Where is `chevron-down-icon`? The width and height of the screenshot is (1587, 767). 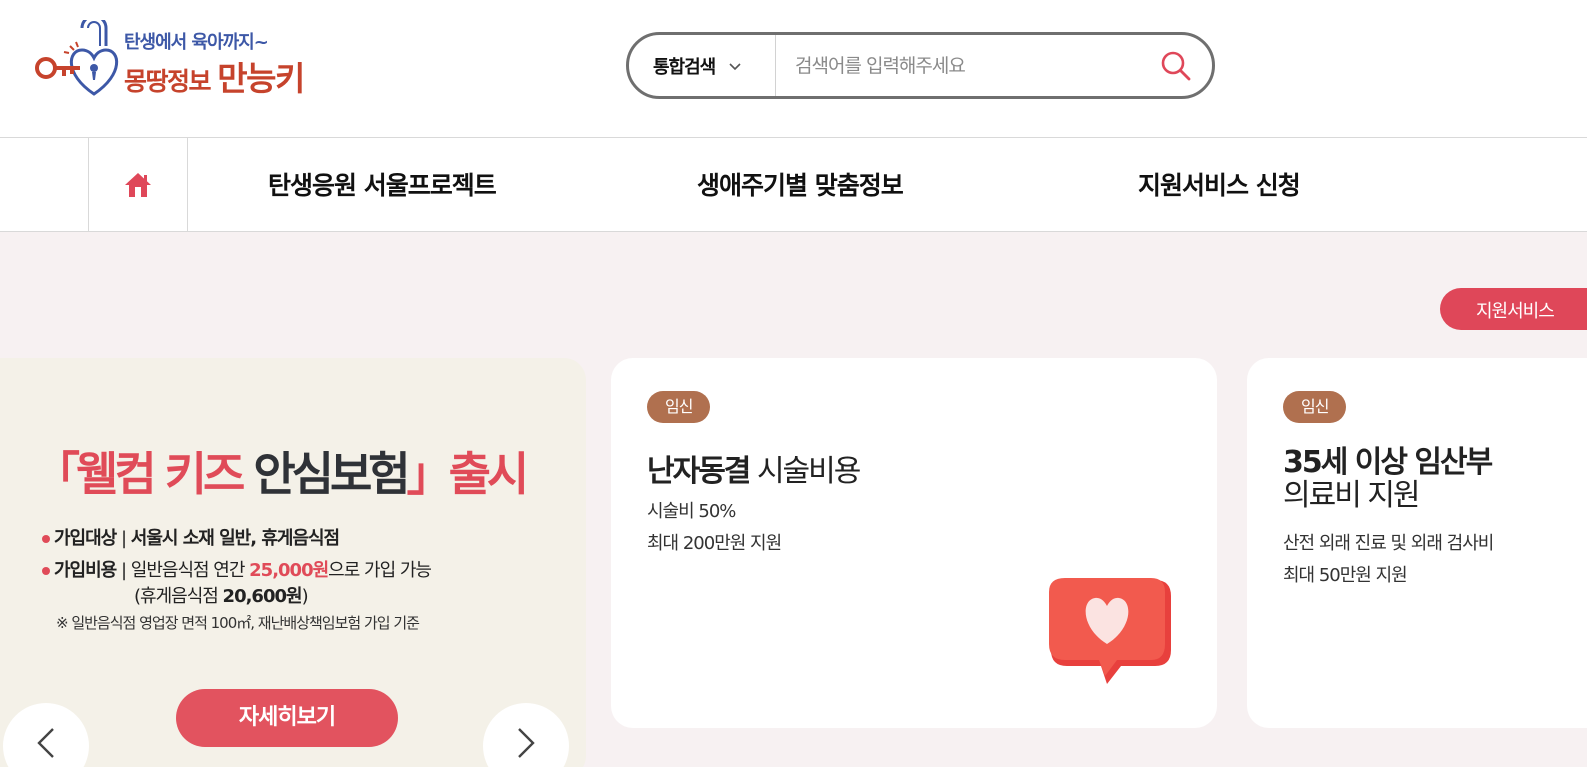
chevron-down-icon is located at coordinates (735, 66).